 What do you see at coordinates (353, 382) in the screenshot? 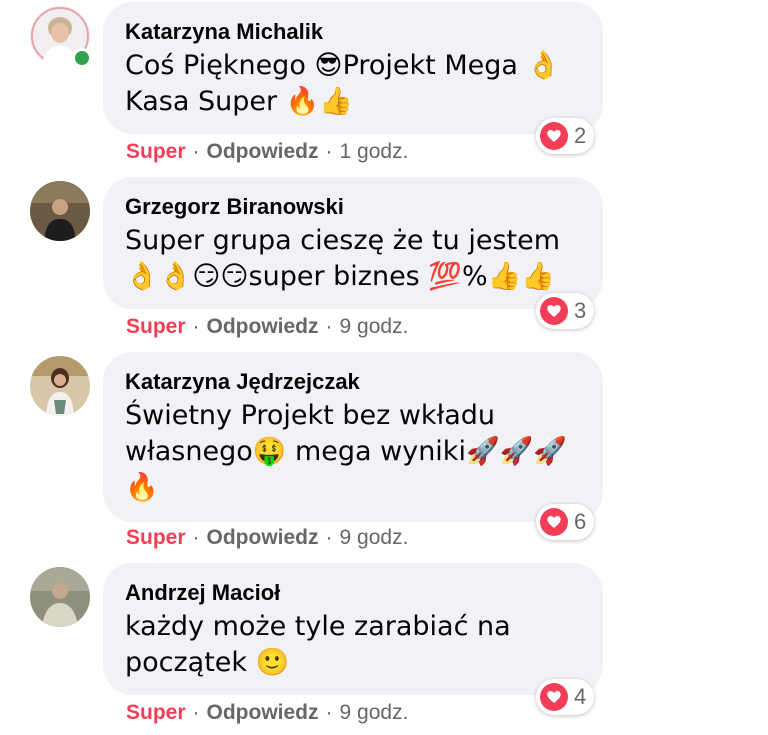
I see `comment-author: Katarzyna Jędrzejczak` at bounding box center [353, 382].